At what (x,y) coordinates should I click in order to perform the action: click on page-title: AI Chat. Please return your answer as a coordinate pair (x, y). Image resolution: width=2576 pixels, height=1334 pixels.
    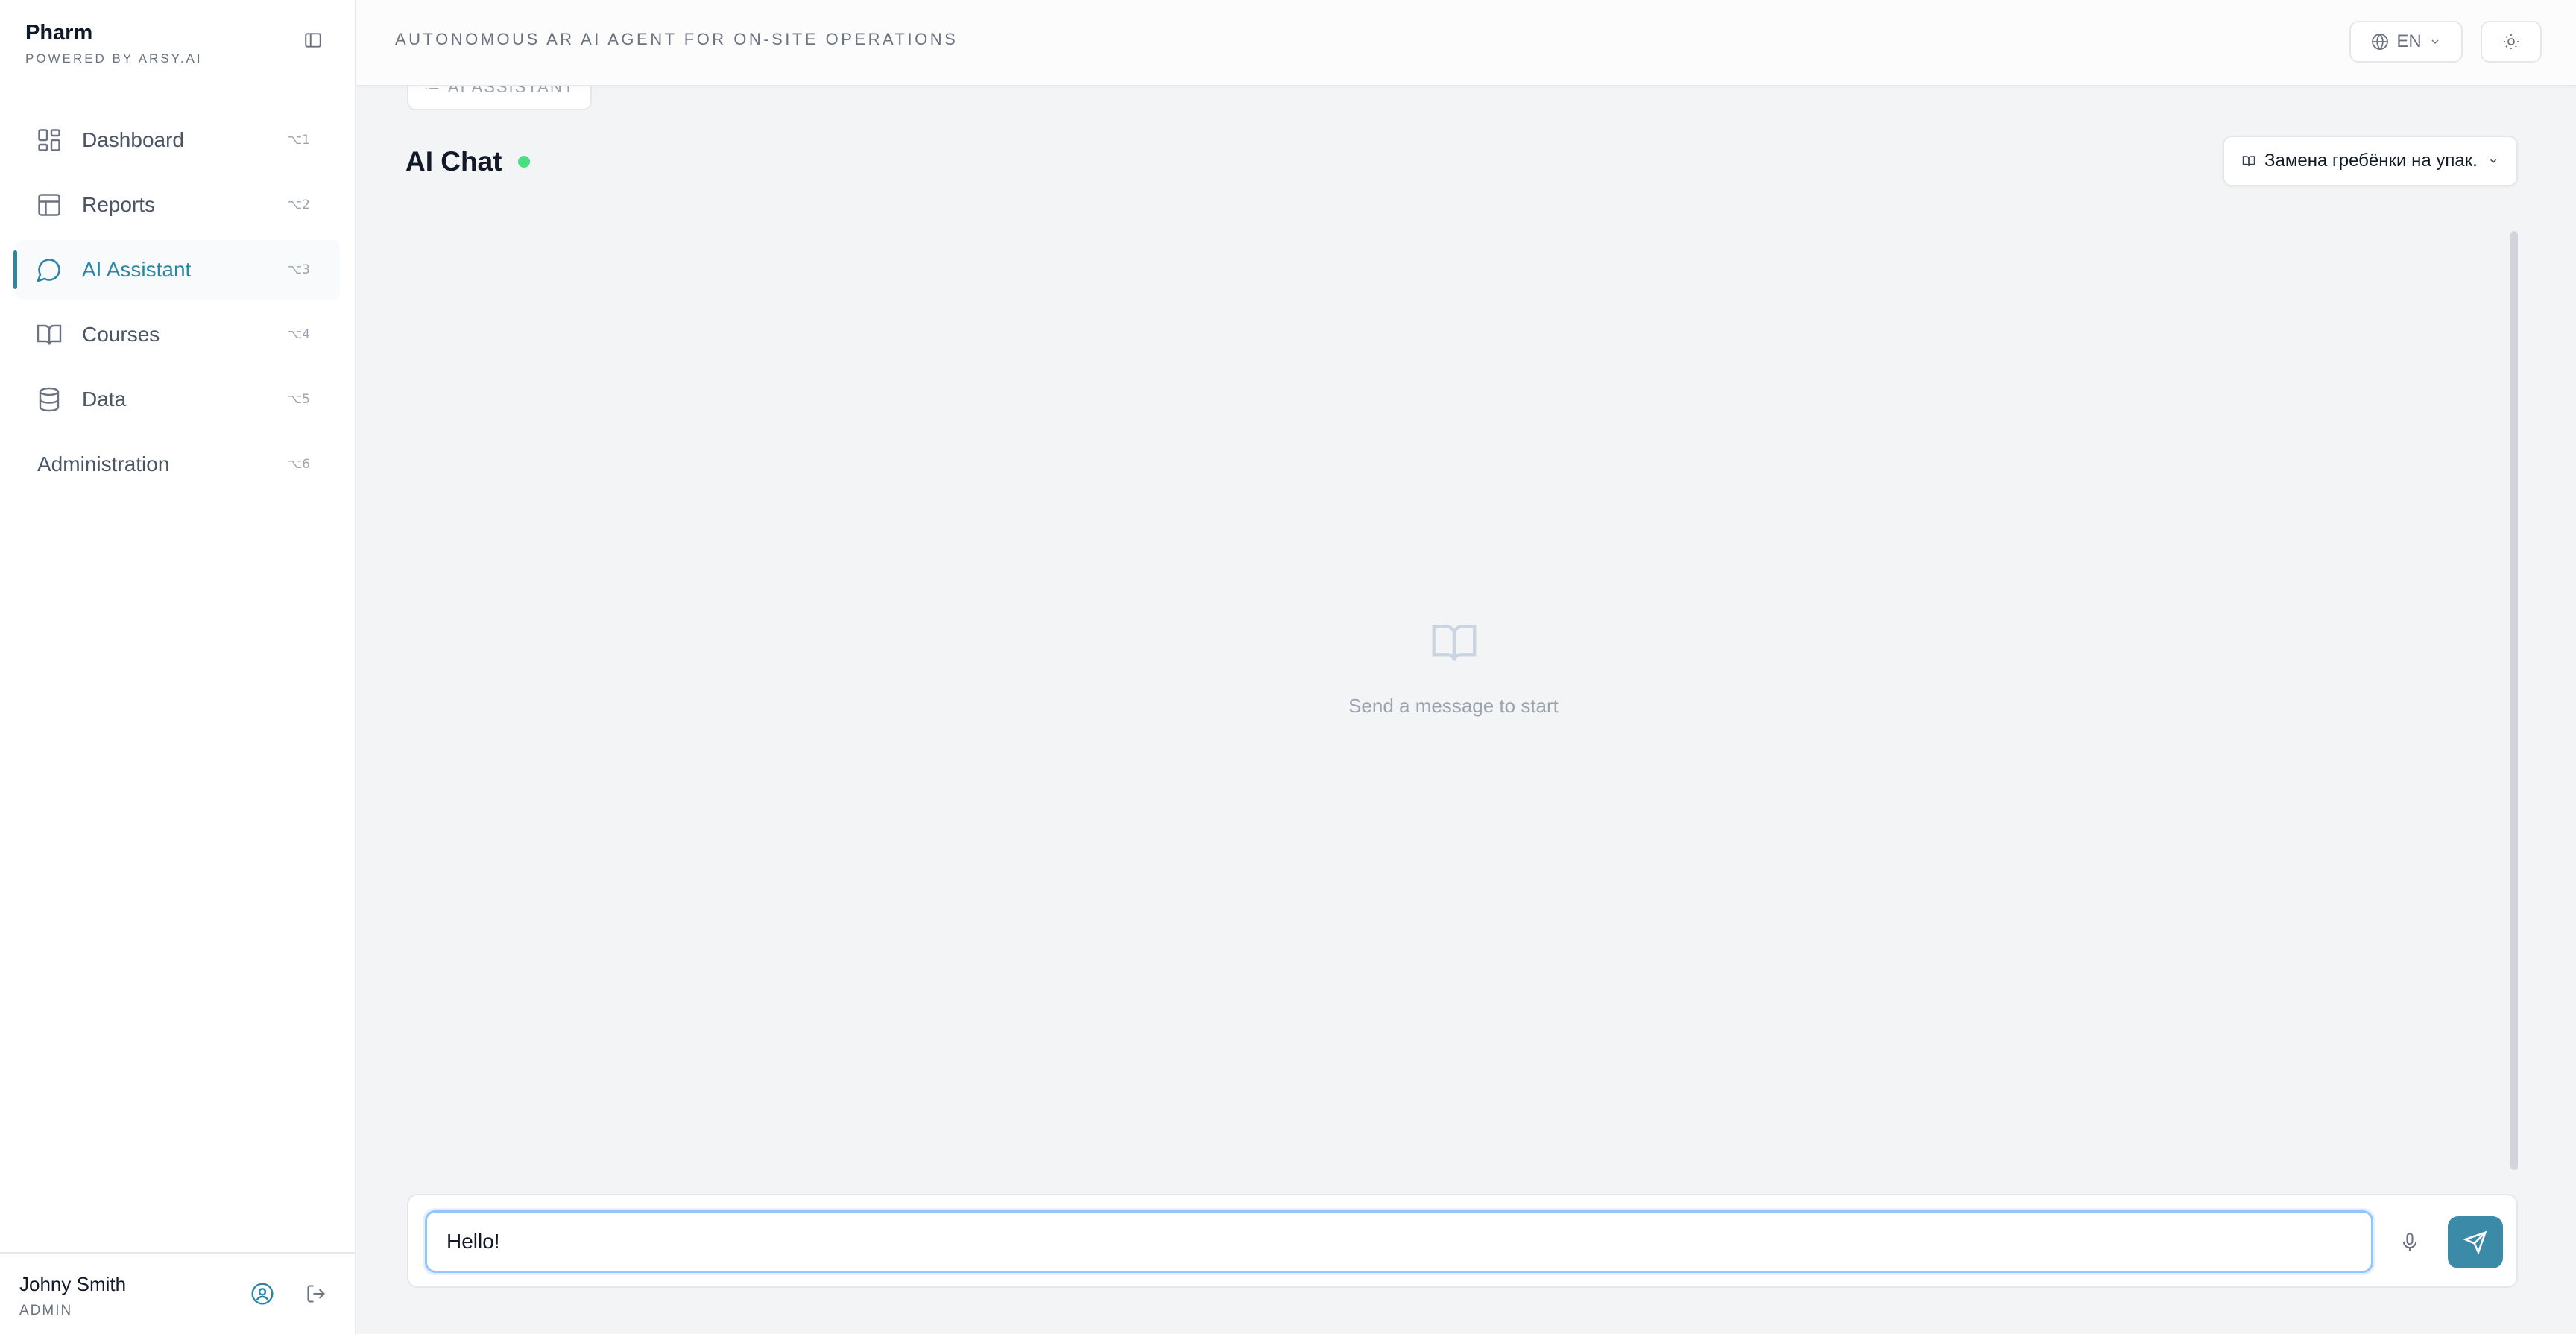
    Looking at the image, I should click on (454, 162).